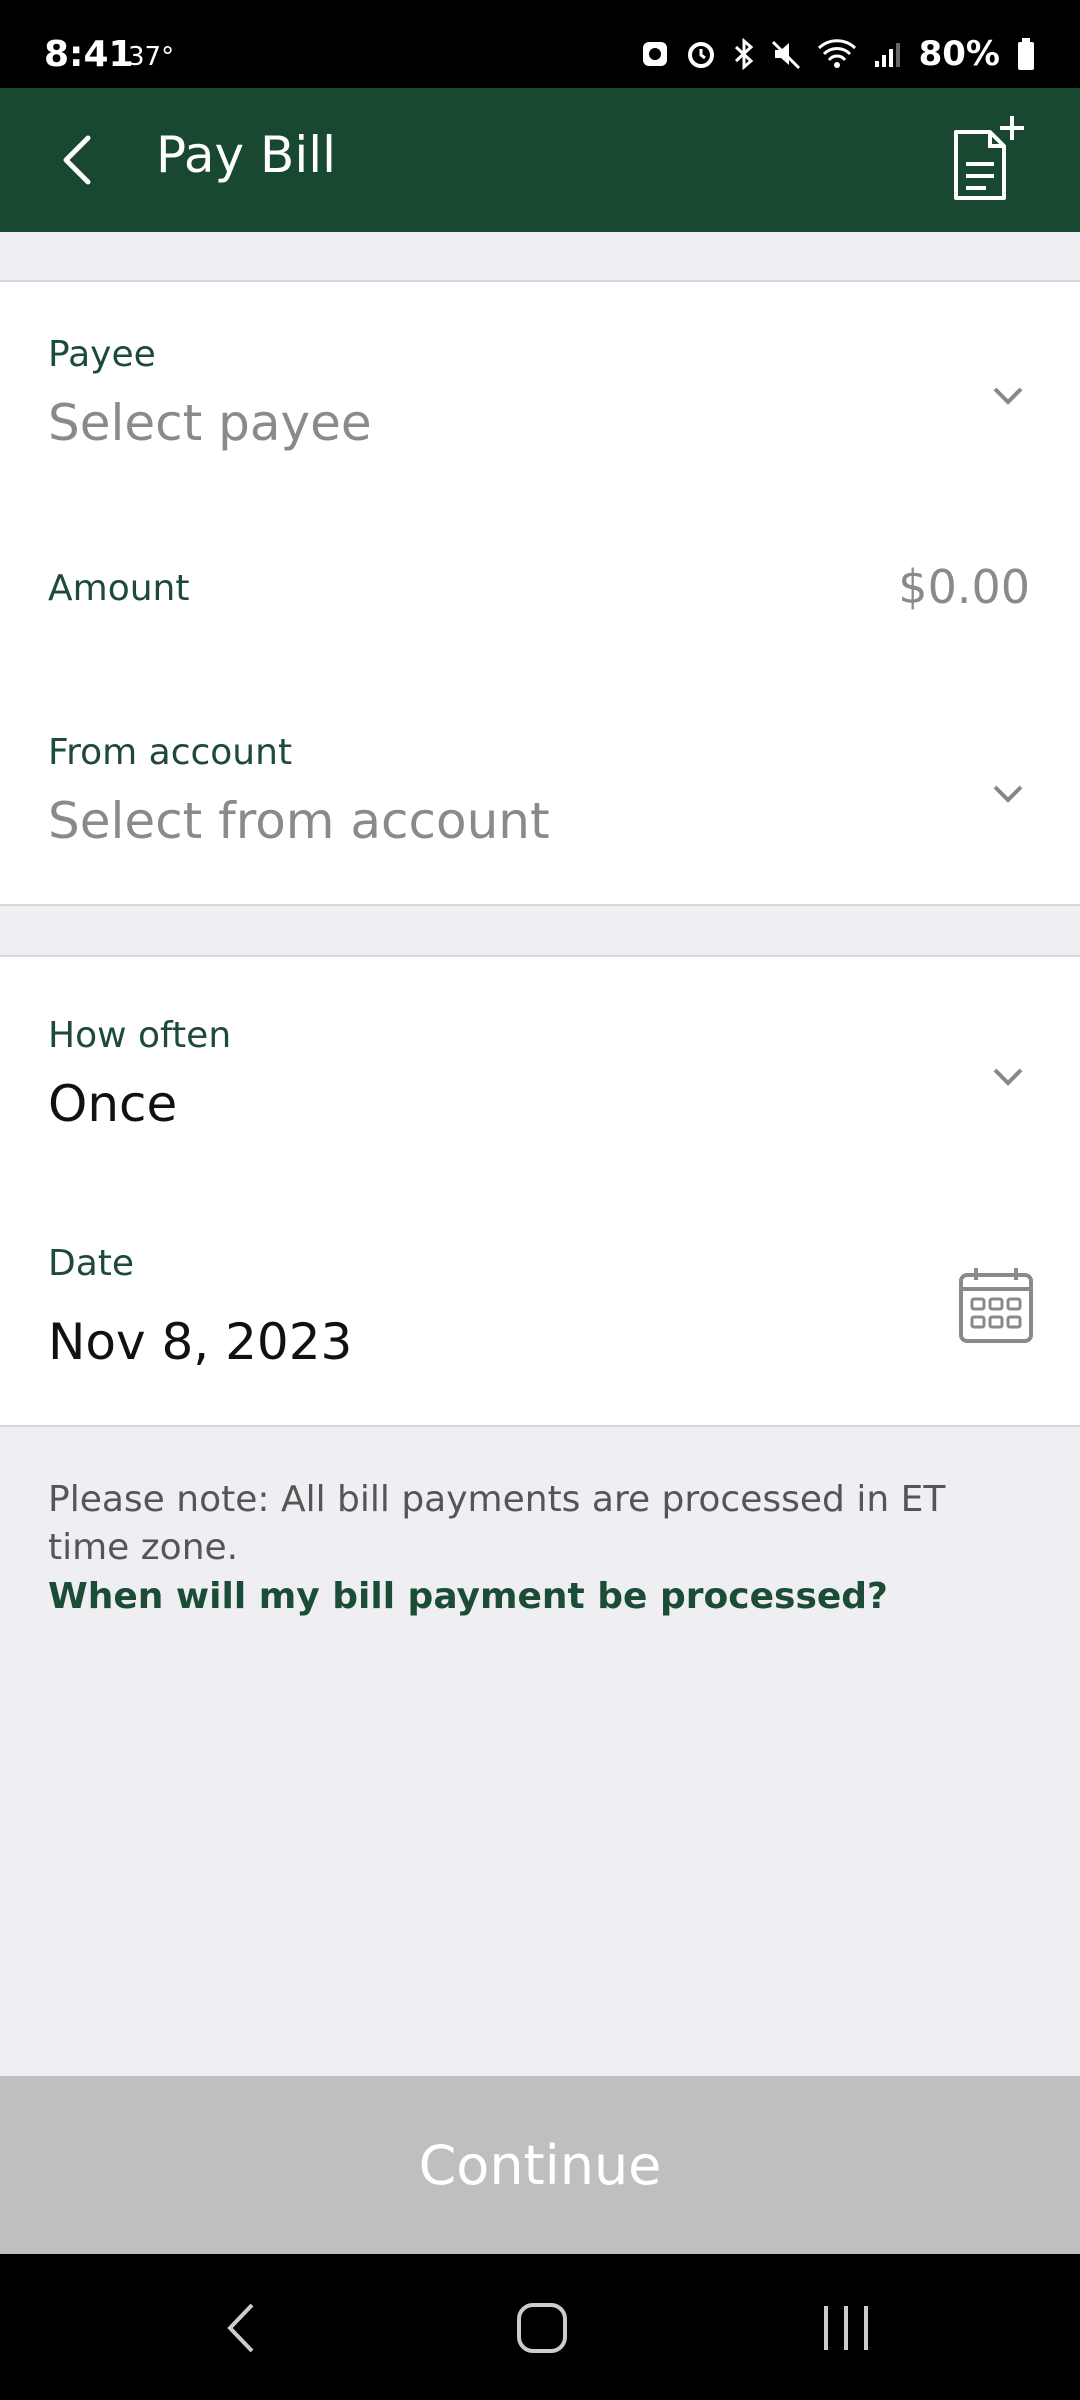 The height and width of the screenshot is (2400, 1080). I want to click on from-account-field: From account Select from account, so click(540, 790).